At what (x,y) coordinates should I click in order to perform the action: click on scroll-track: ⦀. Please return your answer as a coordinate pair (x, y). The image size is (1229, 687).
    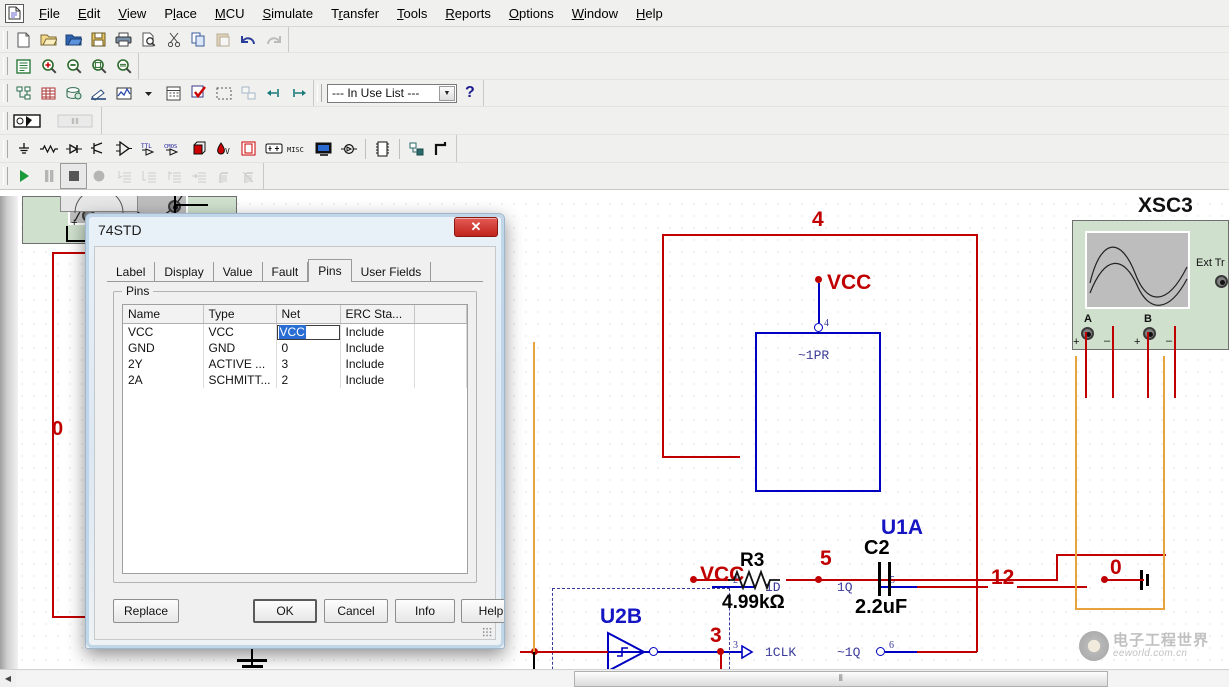
    Looking at the image, I should click on (622, 678).